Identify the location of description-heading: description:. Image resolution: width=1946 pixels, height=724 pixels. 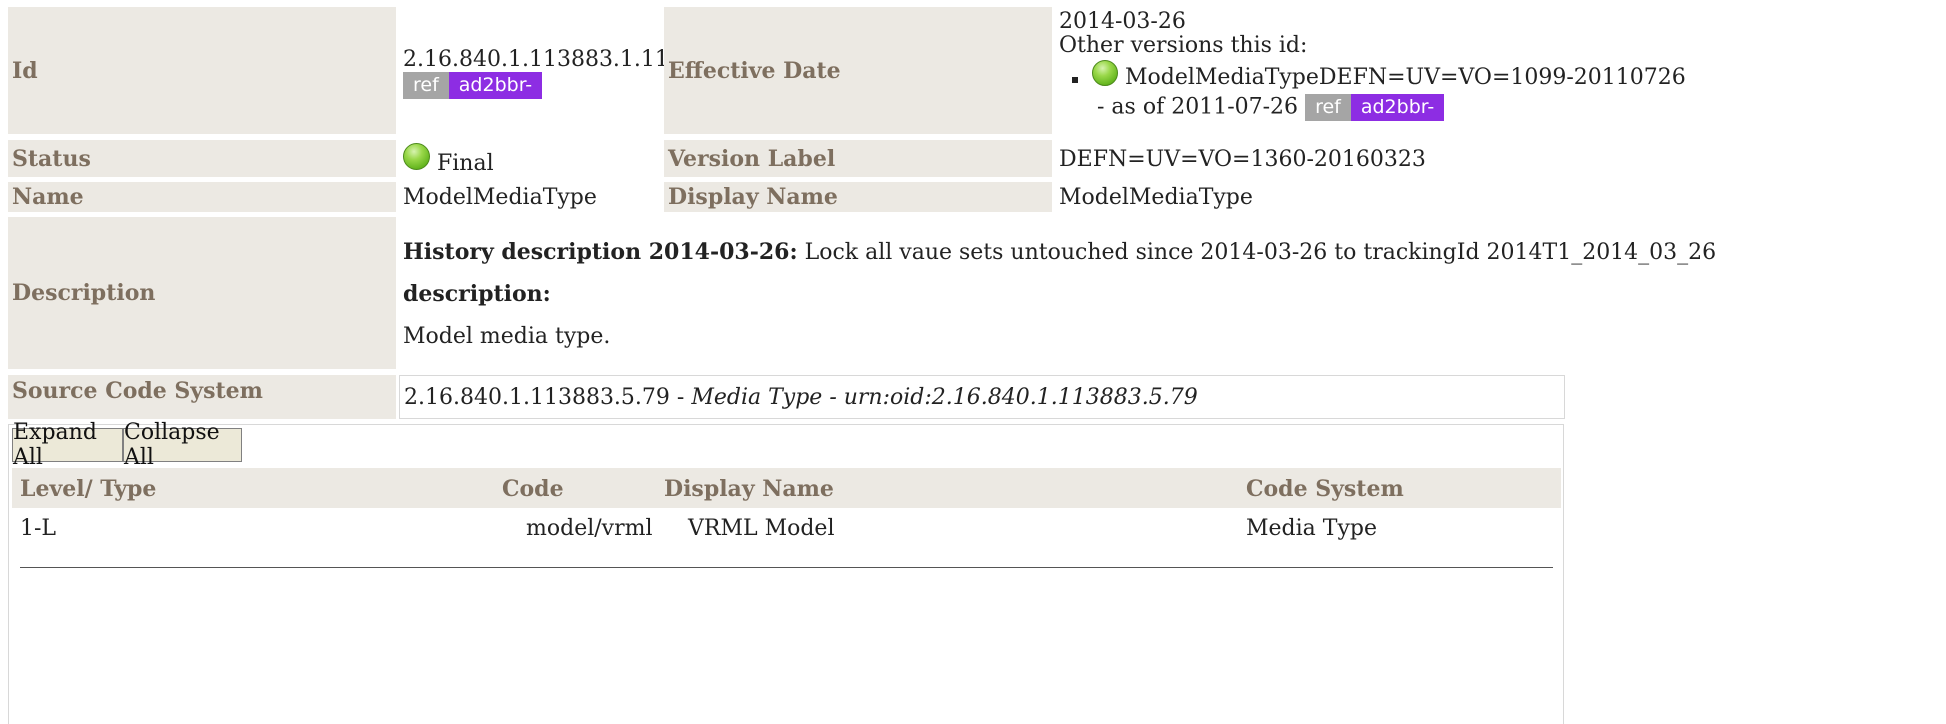
(477, 294).